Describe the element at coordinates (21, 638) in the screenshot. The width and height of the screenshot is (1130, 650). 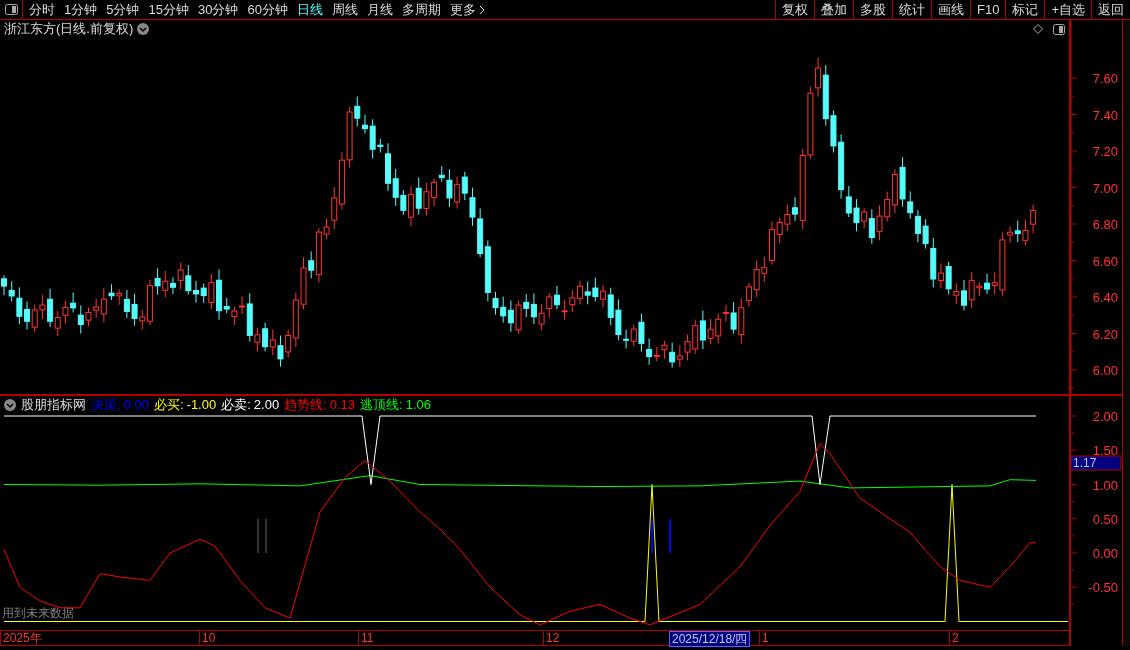
I see `date-axis-label: 2025年` at that location.